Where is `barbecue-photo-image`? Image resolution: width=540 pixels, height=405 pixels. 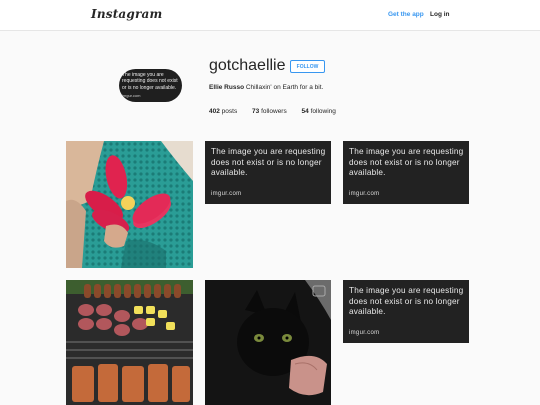
barbecue-photo-image is located at coordinates (129, 342).